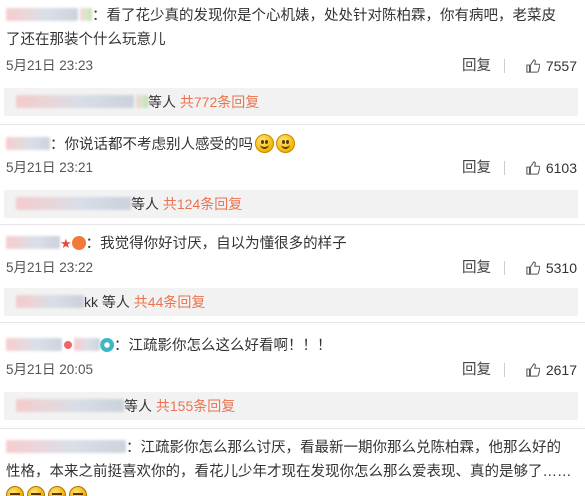 The width and height of the screenshot is (585, 496). What do you see at coordinates (50, 369) in the screenshot?
I see `comment-time: 5月21日 20:05` at bounding box center [50, 369].